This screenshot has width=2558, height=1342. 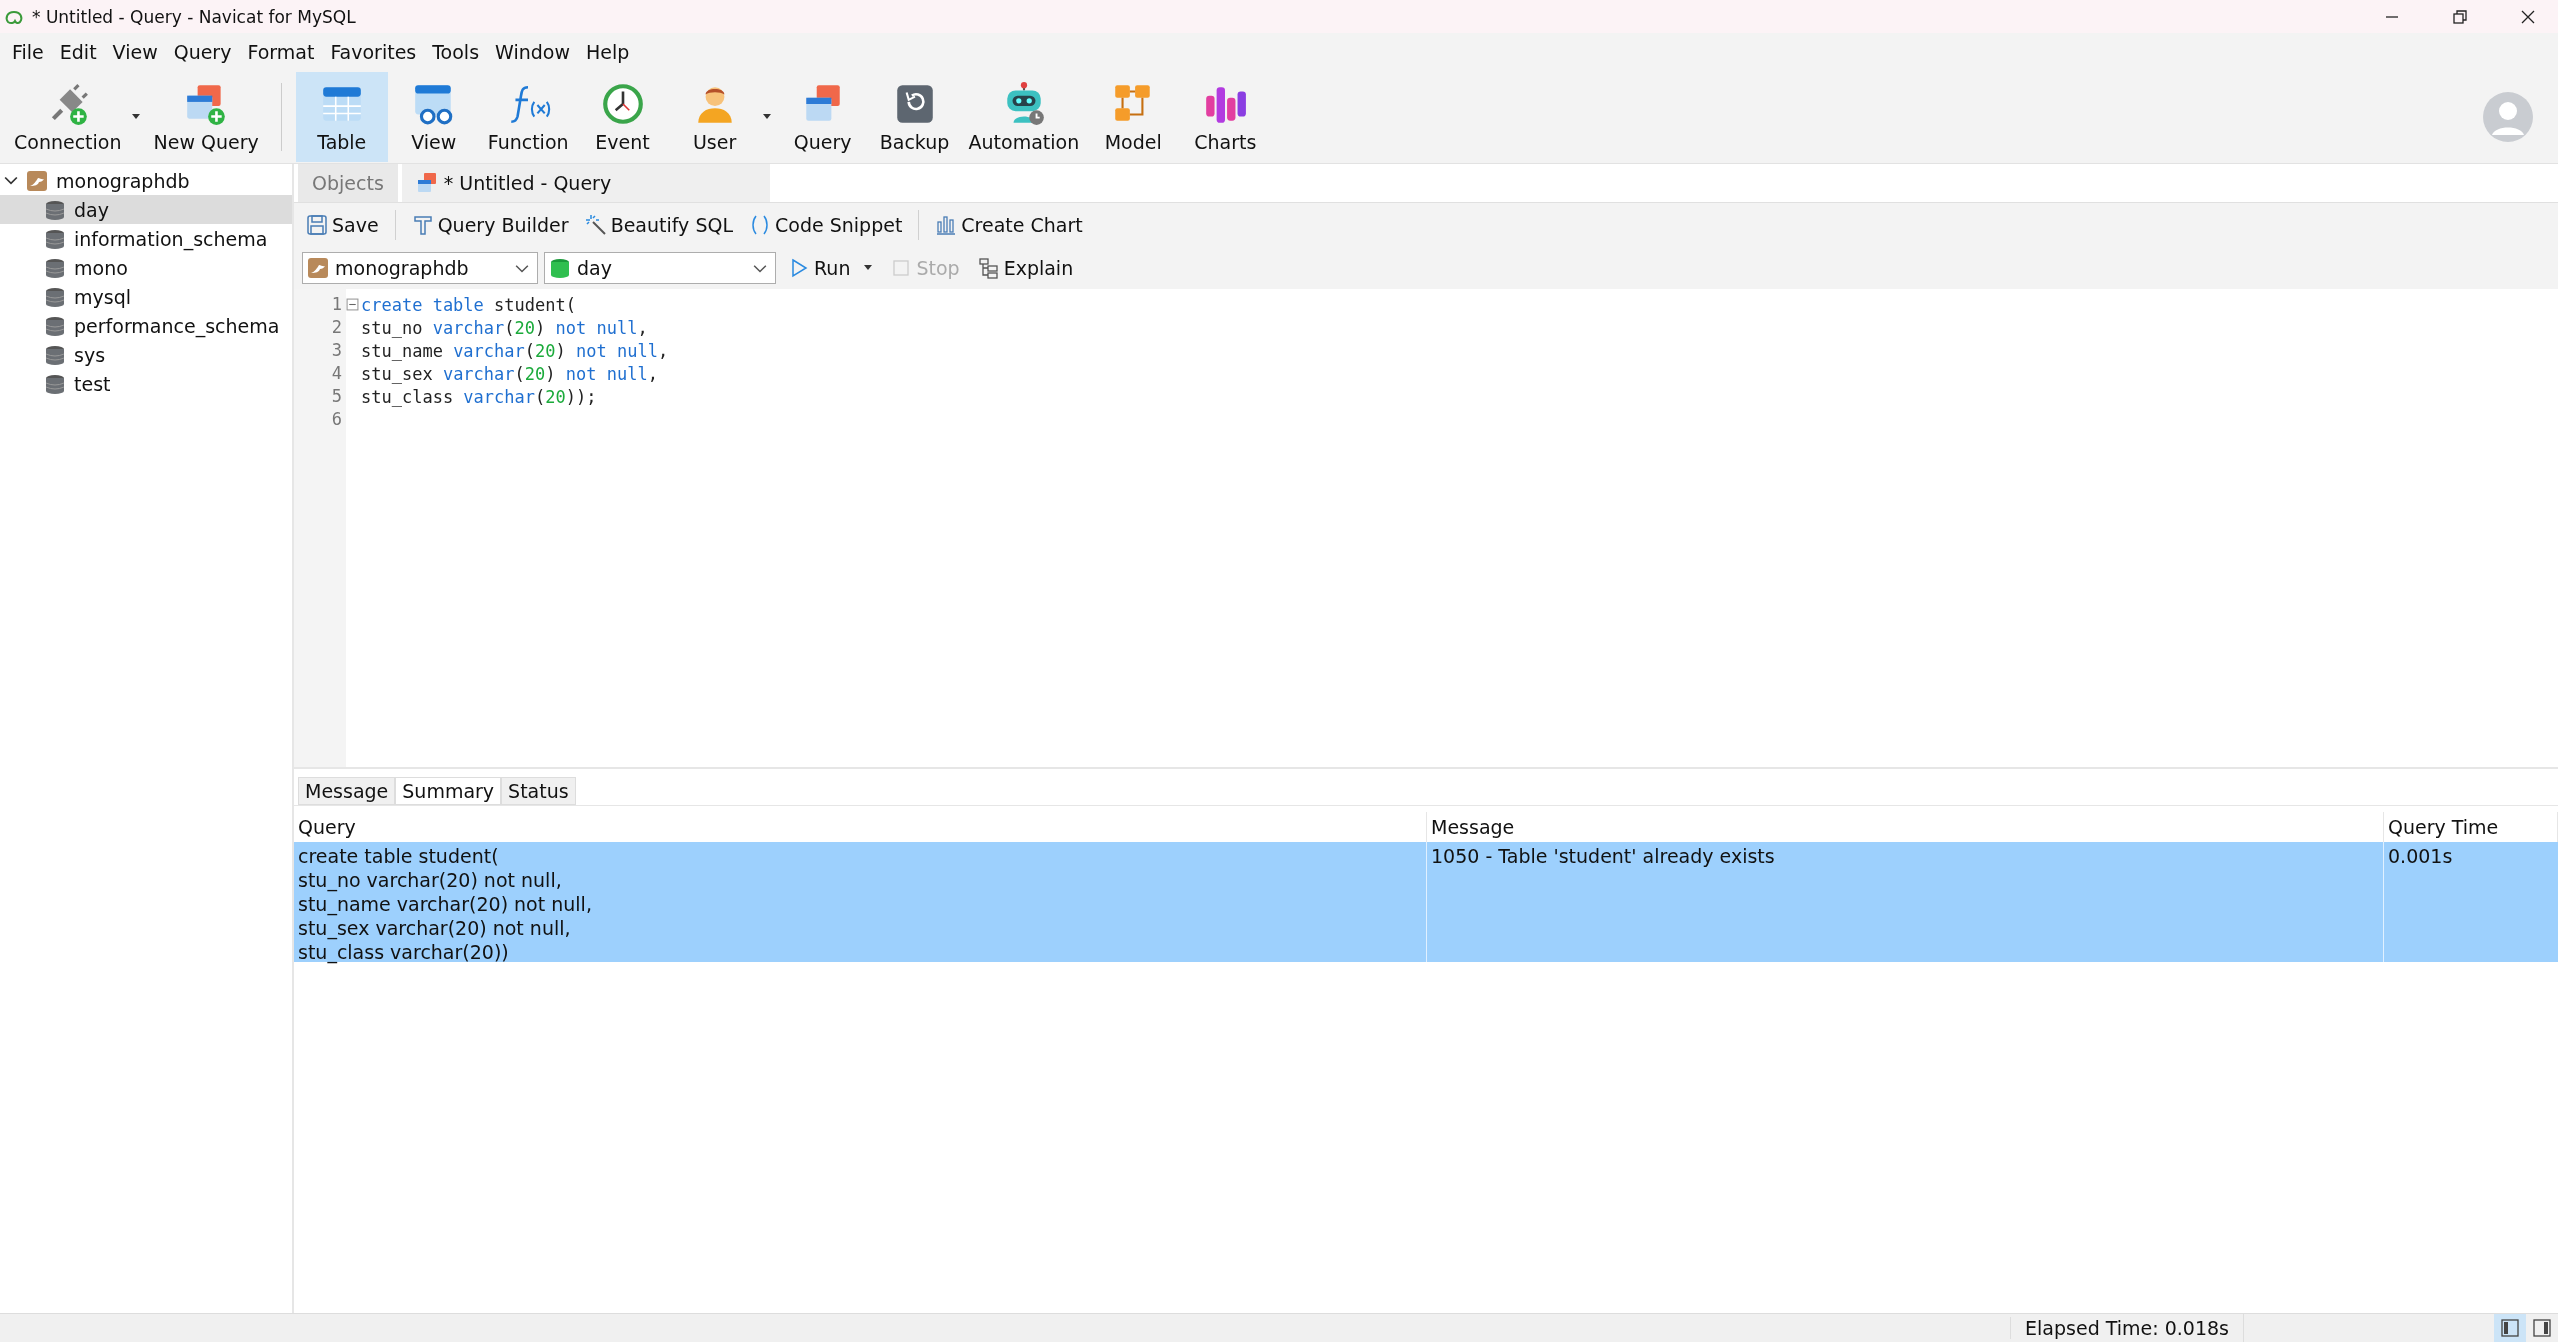 What do you see at coordinates (479, 396) in the screenshot?
I see `code-line: stu_class varchar(20));` at bounding box center [479, 396].